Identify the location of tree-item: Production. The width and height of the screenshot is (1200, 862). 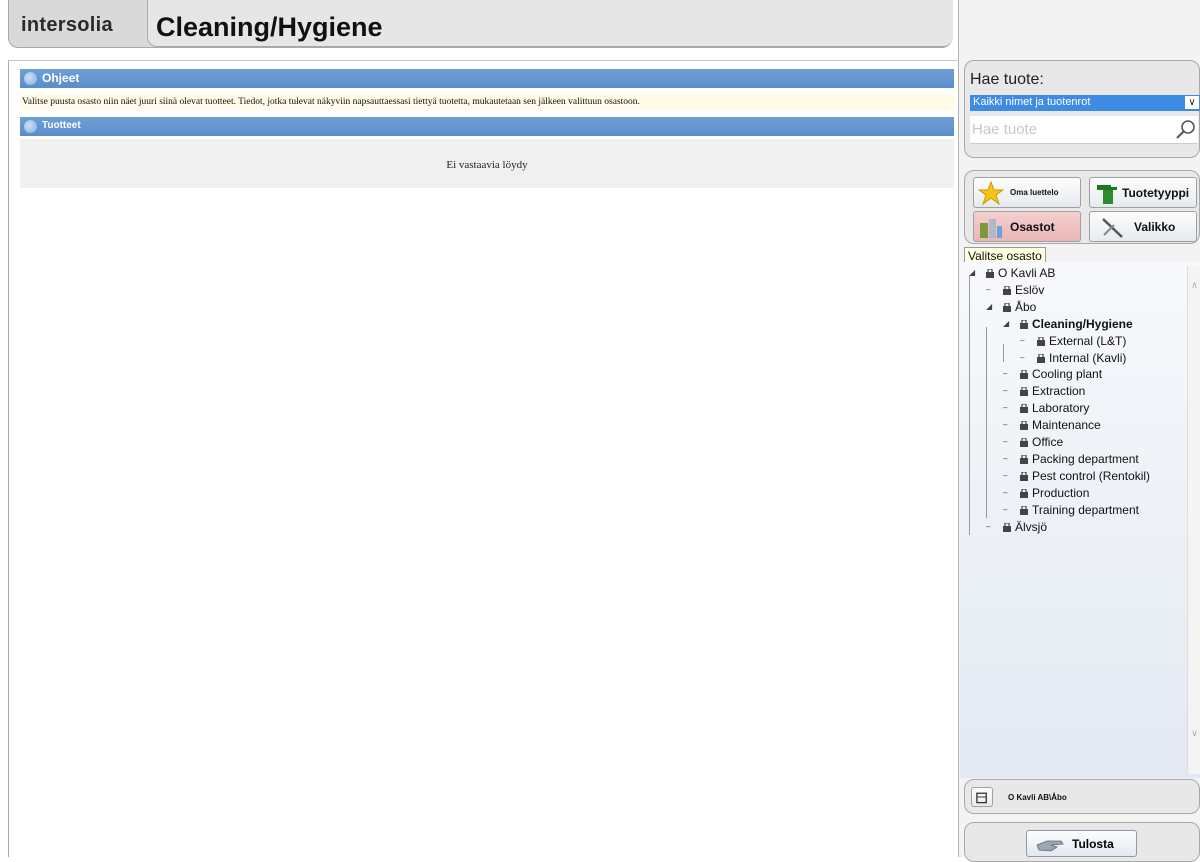
(1054, 493).